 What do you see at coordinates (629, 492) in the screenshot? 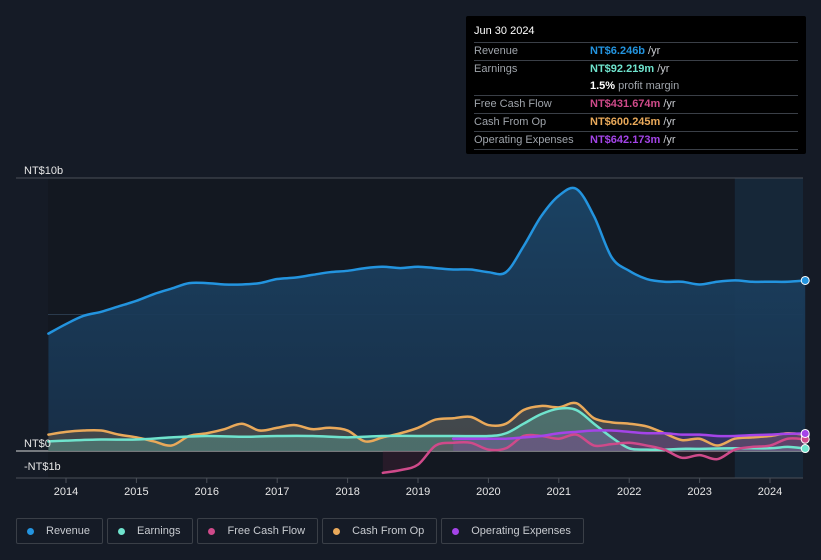
I see `x-tick-label: 2022` at bounding box center [629, 492].